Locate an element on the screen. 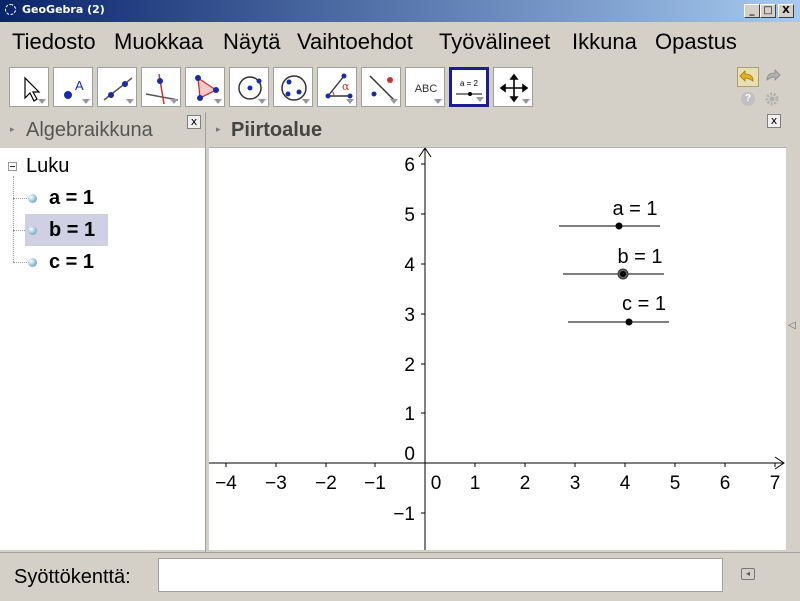 The image size is (800, 601). menu-tiedosto: Tiedosto is located at coordinates (54, 42).